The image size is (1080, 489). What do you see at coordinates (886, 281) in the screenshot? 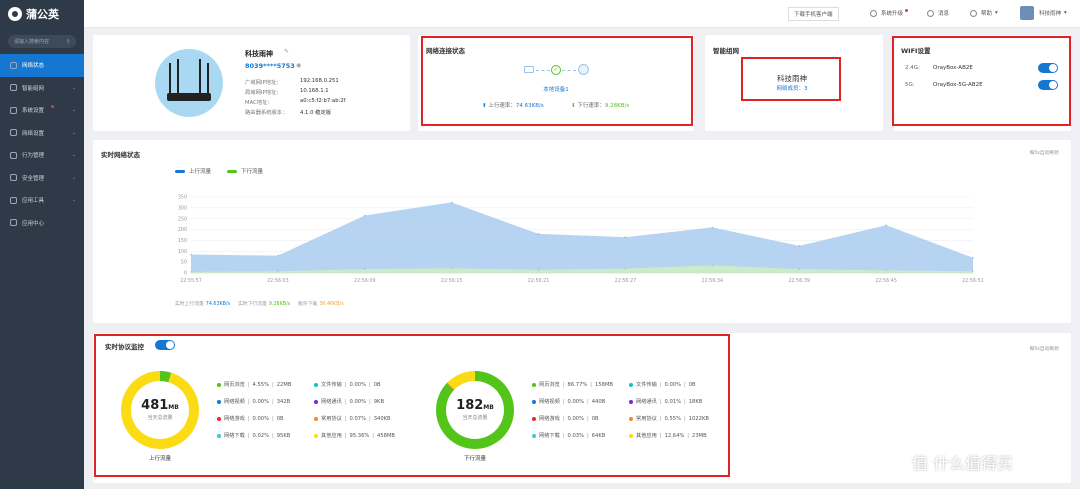
I see `x-tick-label: 22:56:45` at bounding box center [886, 281].